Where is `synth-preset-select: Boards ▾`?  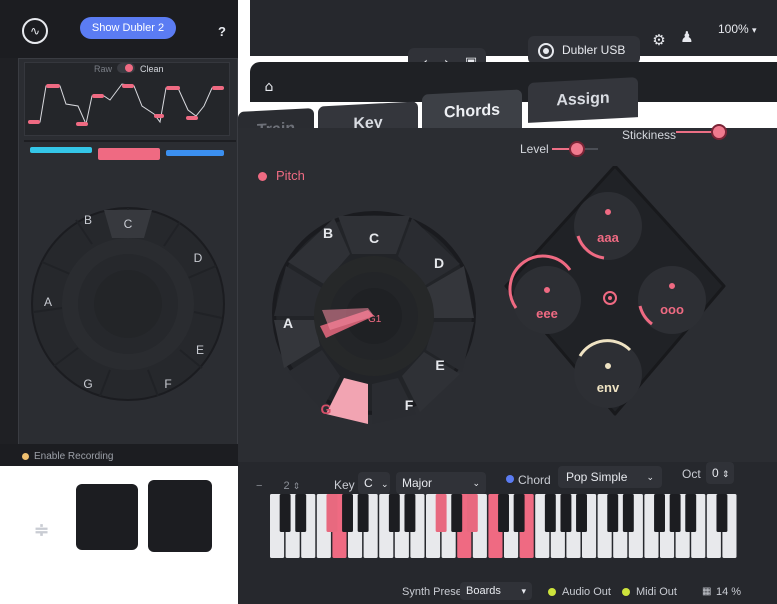 synth-preset-select: Boards ▾ is located at coordinates (496, 591).